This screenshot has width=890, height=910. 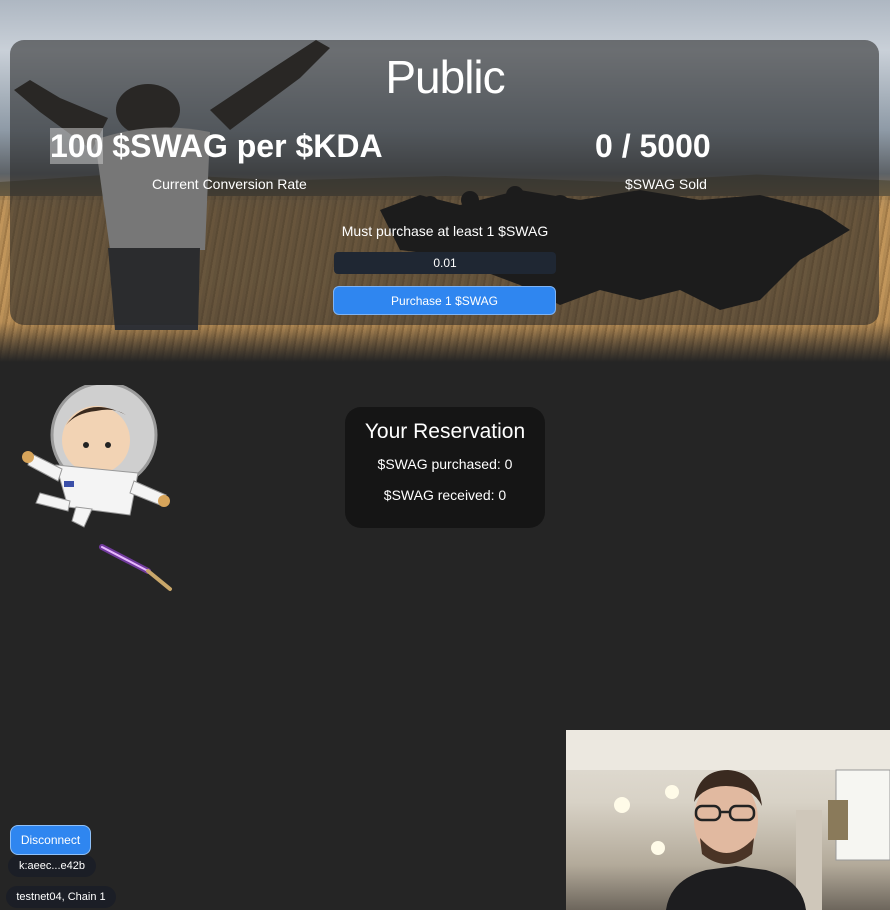 What do you see at coordinates (96, 456) in the screenshot?
I see `astronaut-icon` at bounding box center [96, 456].